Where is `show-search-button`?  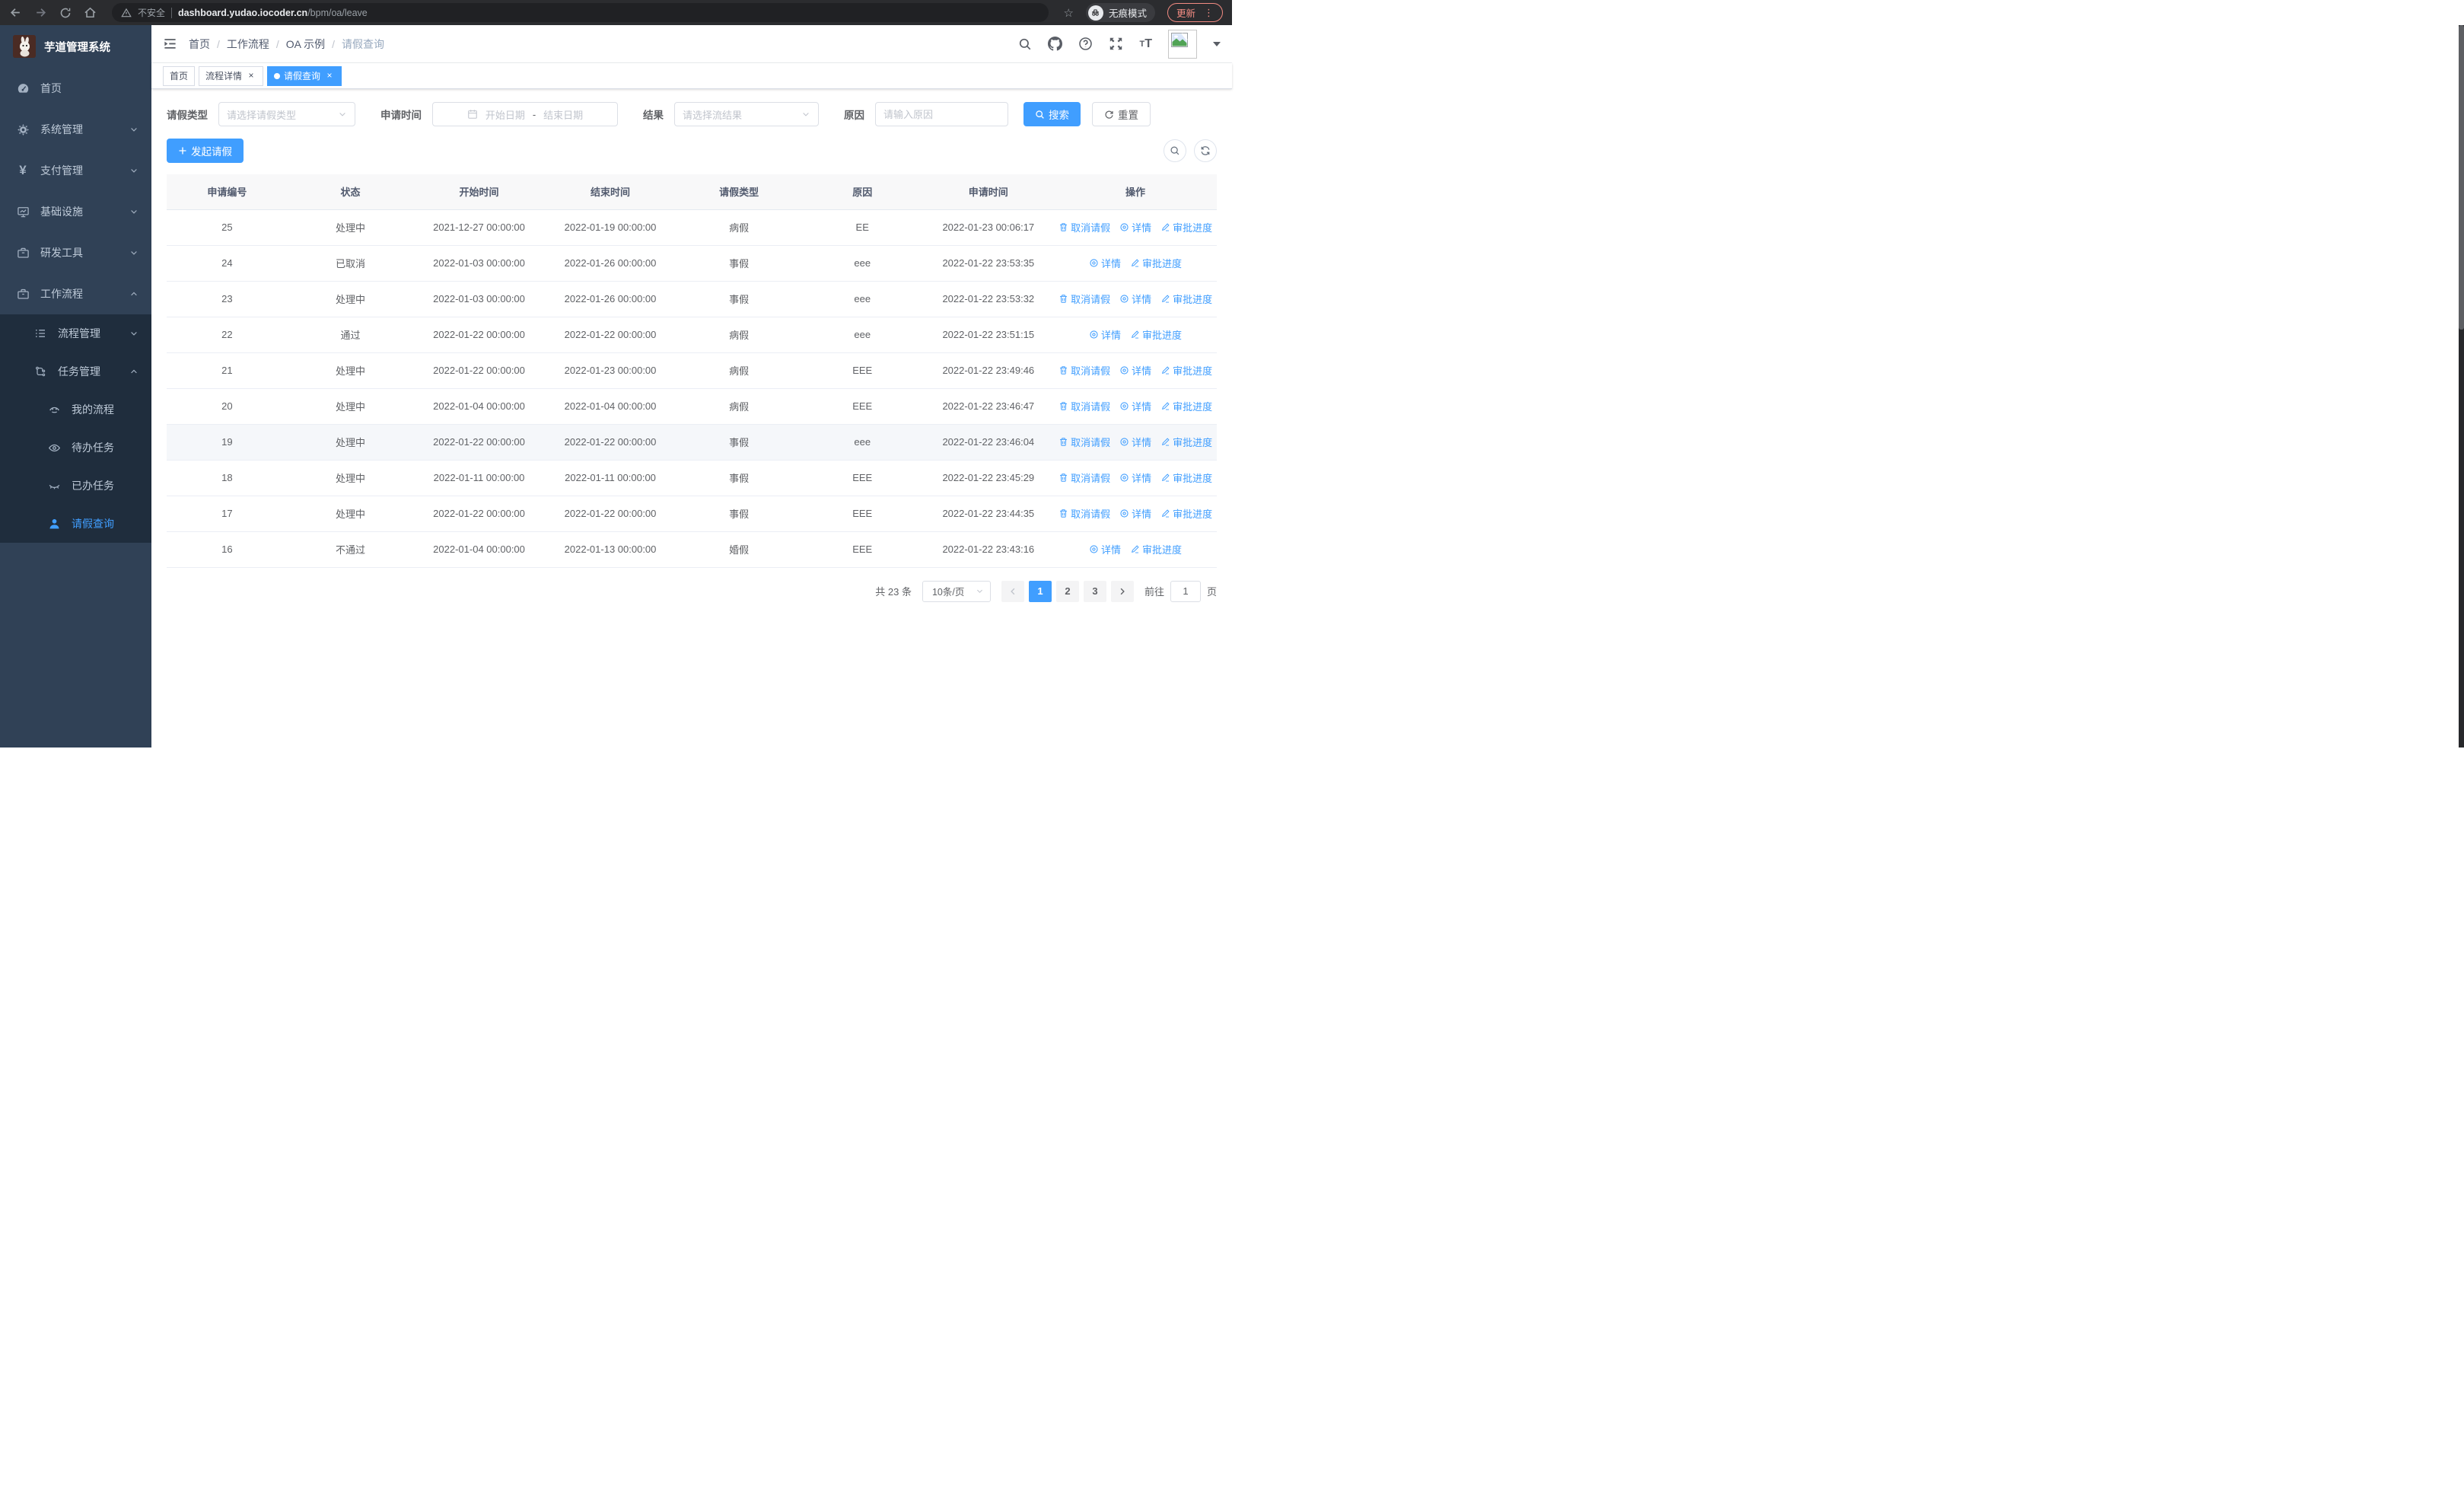
show-search-button is located at coordinates (1175, 150).